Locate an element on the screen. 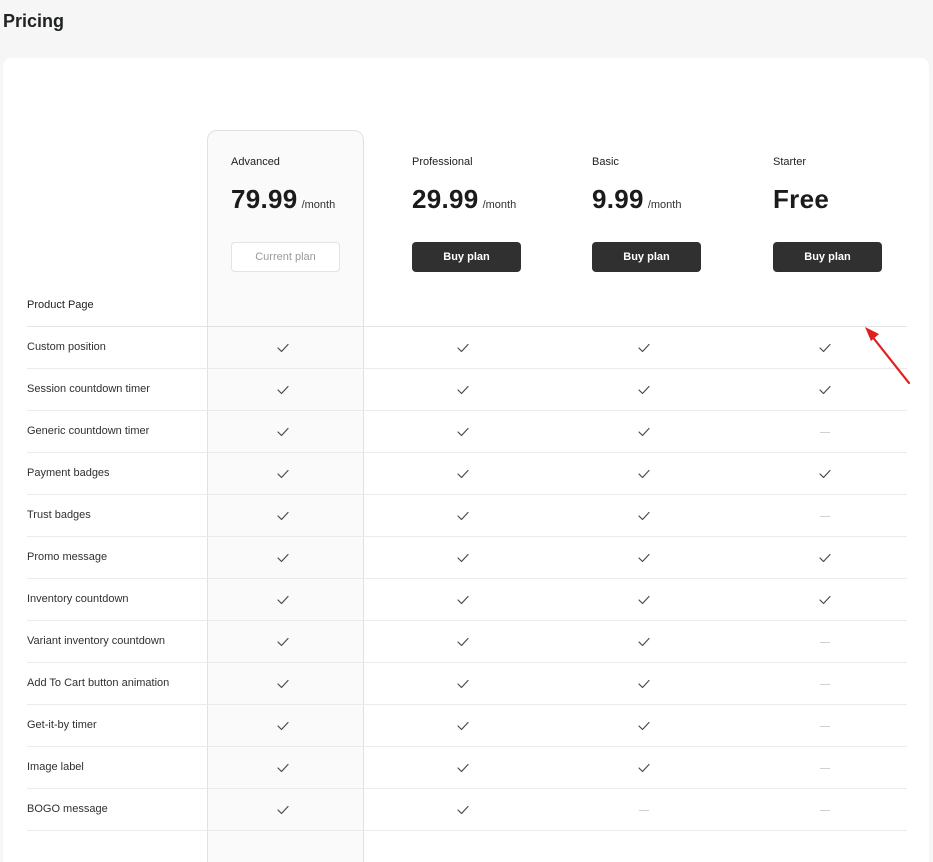 This screenshot has height=862, width=933. plan-price: 29.99 is located at coordinates (445, 199).